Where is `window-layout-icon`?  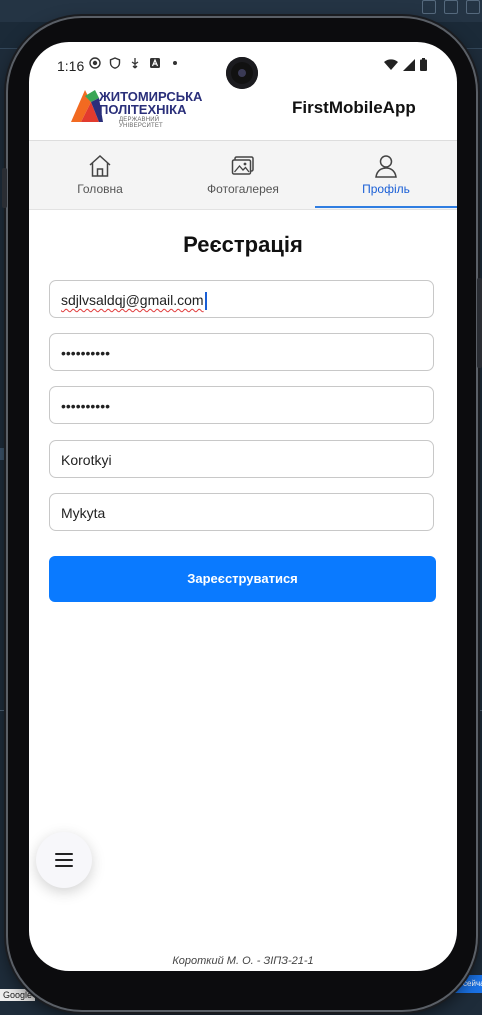
window-layout-icon is located at coordinates (429, 7).